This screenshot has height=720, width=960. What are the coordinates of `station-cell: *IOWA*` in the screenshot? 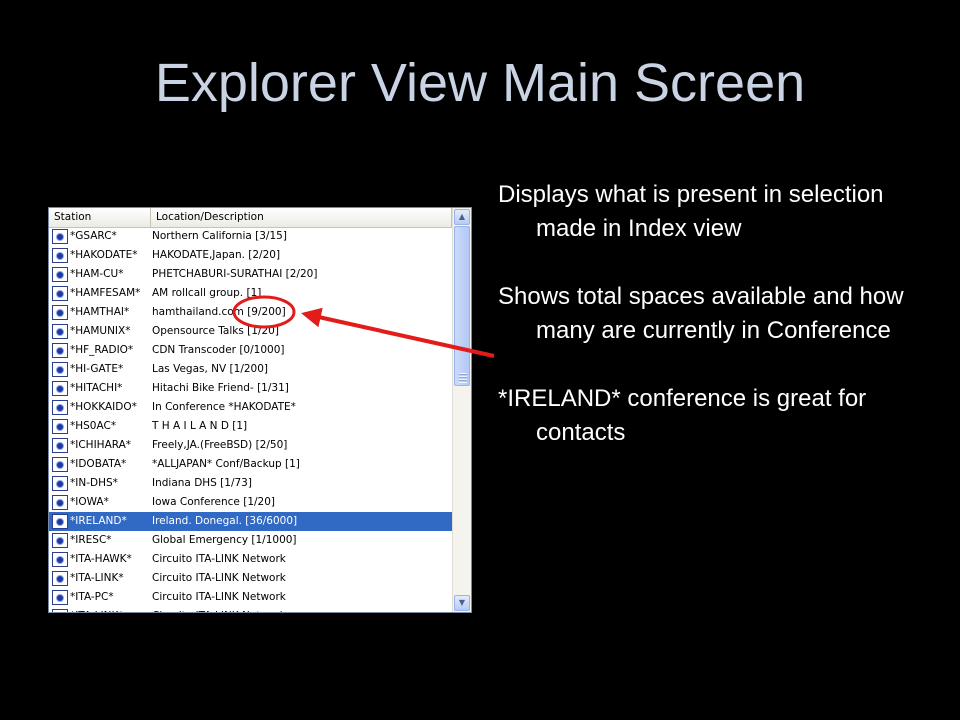 It's located at (89, 502).